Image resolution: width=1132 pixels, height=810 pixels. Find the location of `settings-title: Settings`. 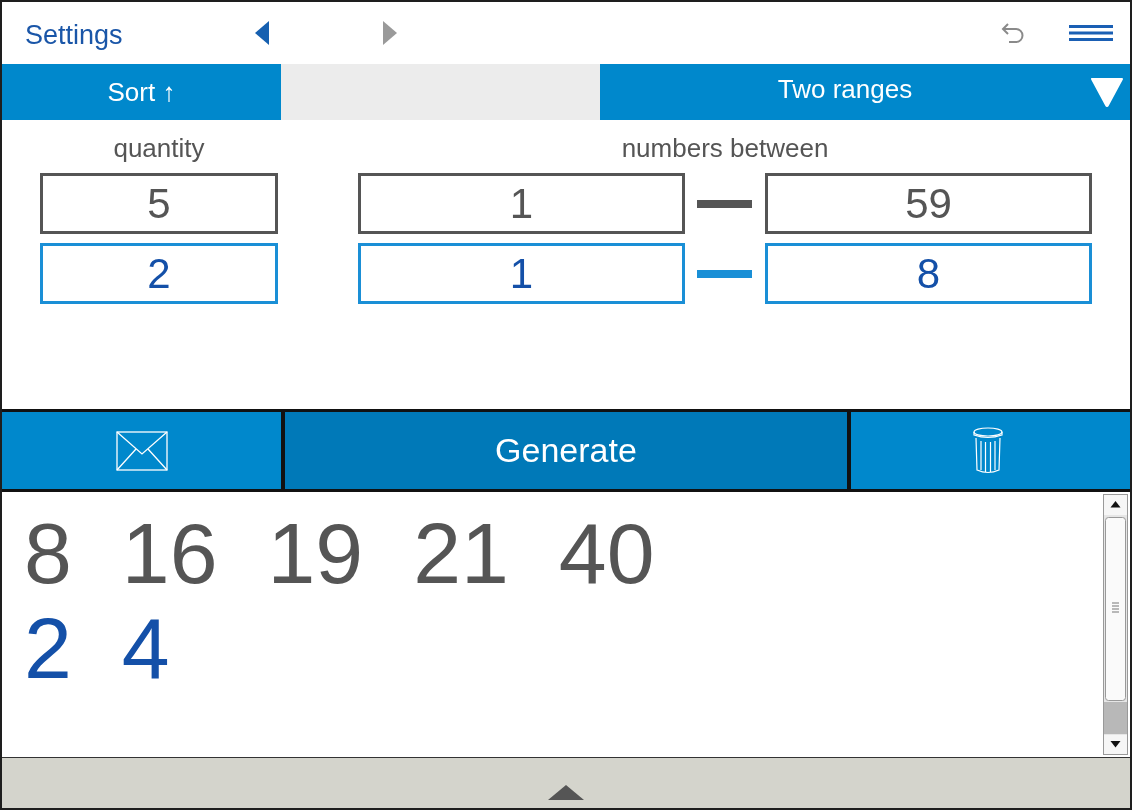

settings-title: Settings is located at coordinates (74, 35).